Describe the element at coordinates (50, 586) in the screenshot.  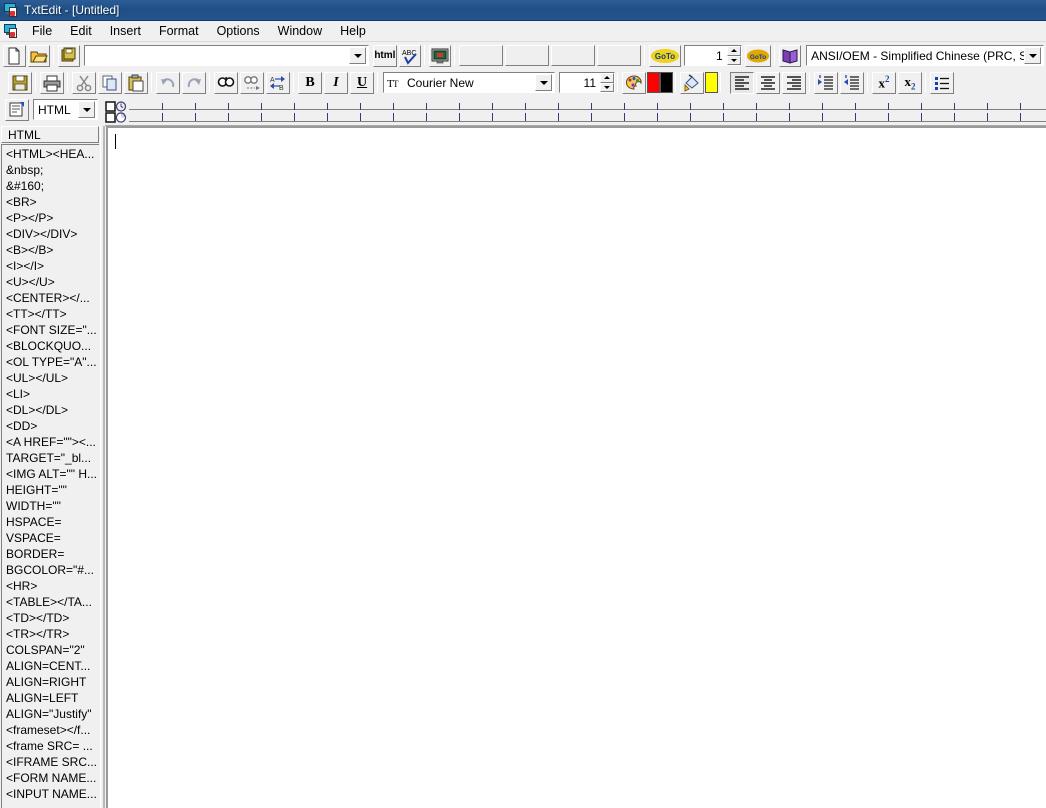
I see `snippet-item: <HR>` at that location.